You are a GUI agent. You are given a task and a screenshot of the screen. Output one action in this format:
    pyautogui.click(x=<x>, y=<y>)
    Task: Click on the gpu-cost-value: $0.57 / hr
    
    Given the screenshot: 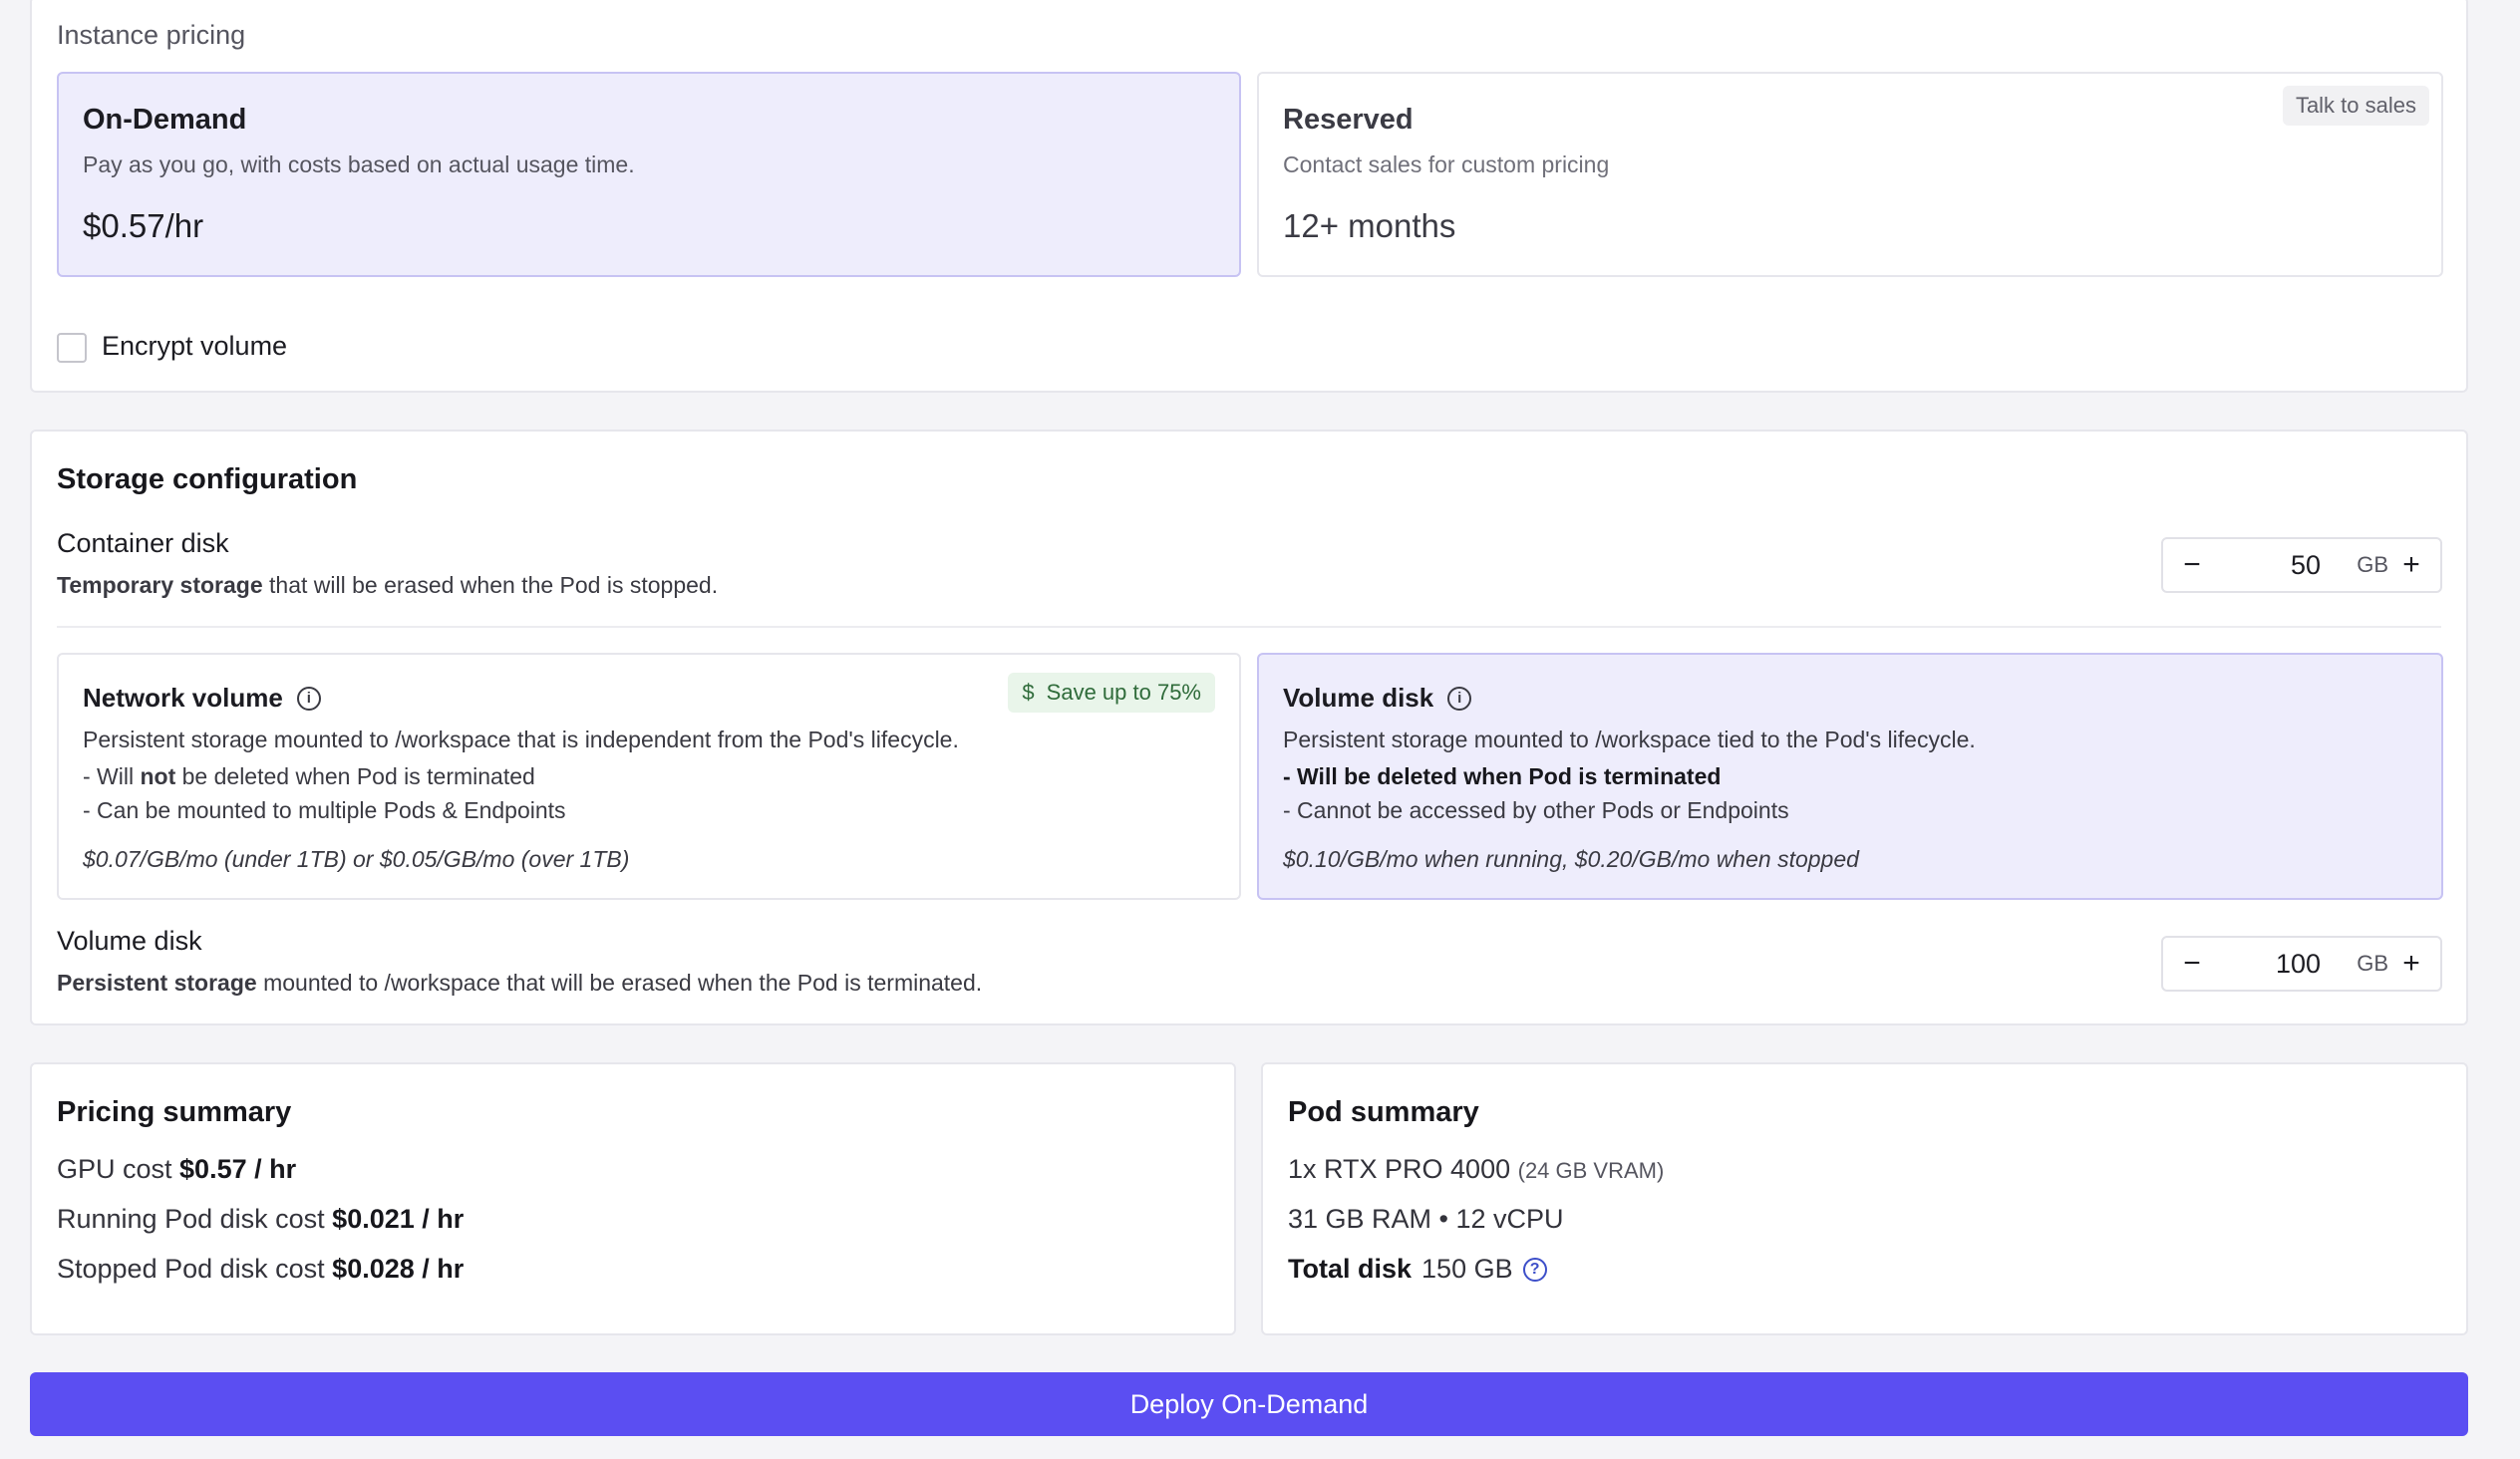 What is the action you would take?
    pyautogui.click(x=238, y=1169)
    